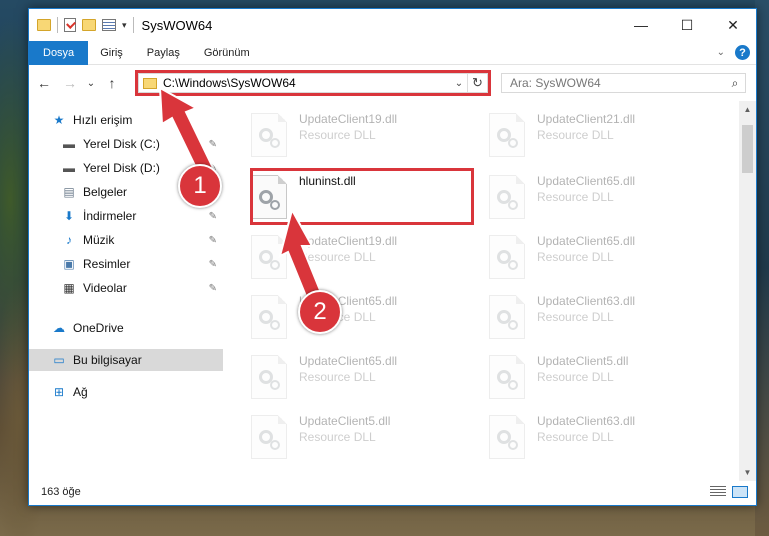 The width and height of the screenshot is (769, 536). Describe the element at coordinates (225, 291) in the screenshot. I see `pane-divider` at that location.